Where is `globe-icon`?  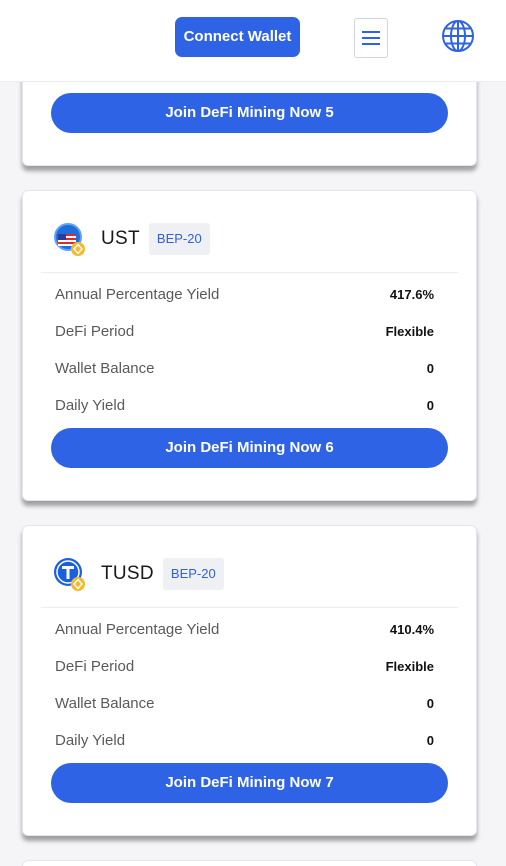
globe-icon is located at coordinates (458, 36).